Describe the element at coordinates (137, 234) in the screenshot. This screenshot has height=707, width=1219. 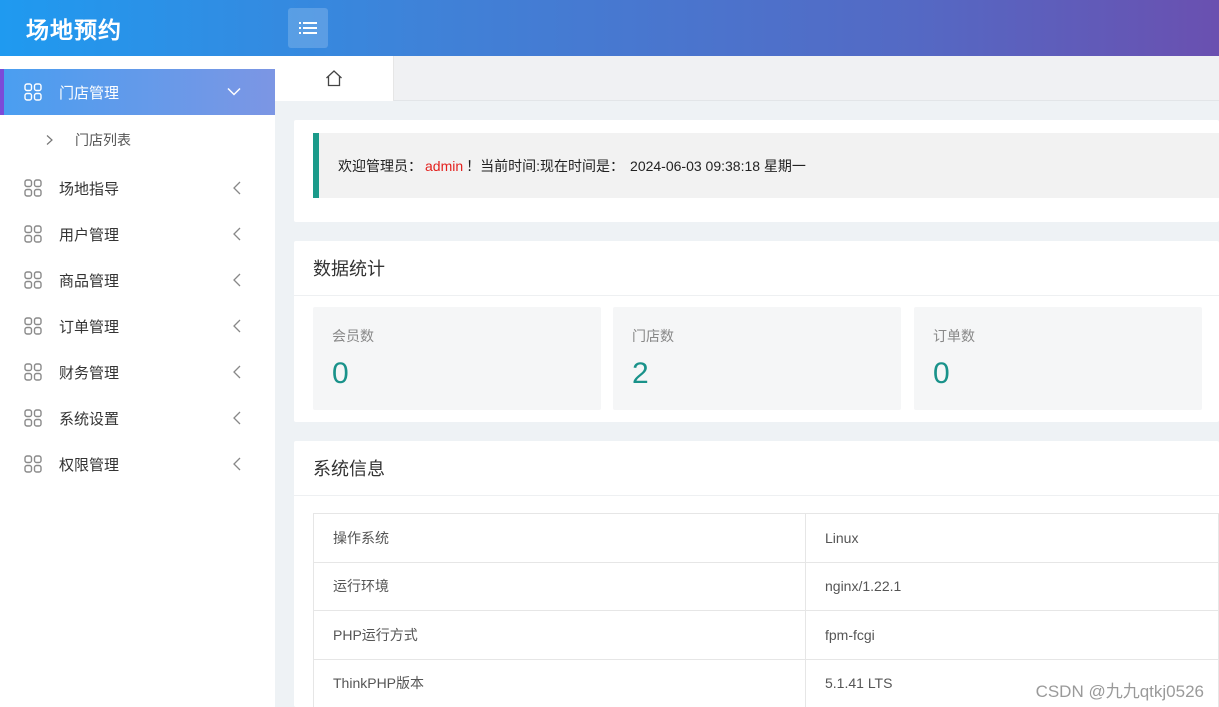
I see `sidebar-item-user-management: 用户管理` at that location.